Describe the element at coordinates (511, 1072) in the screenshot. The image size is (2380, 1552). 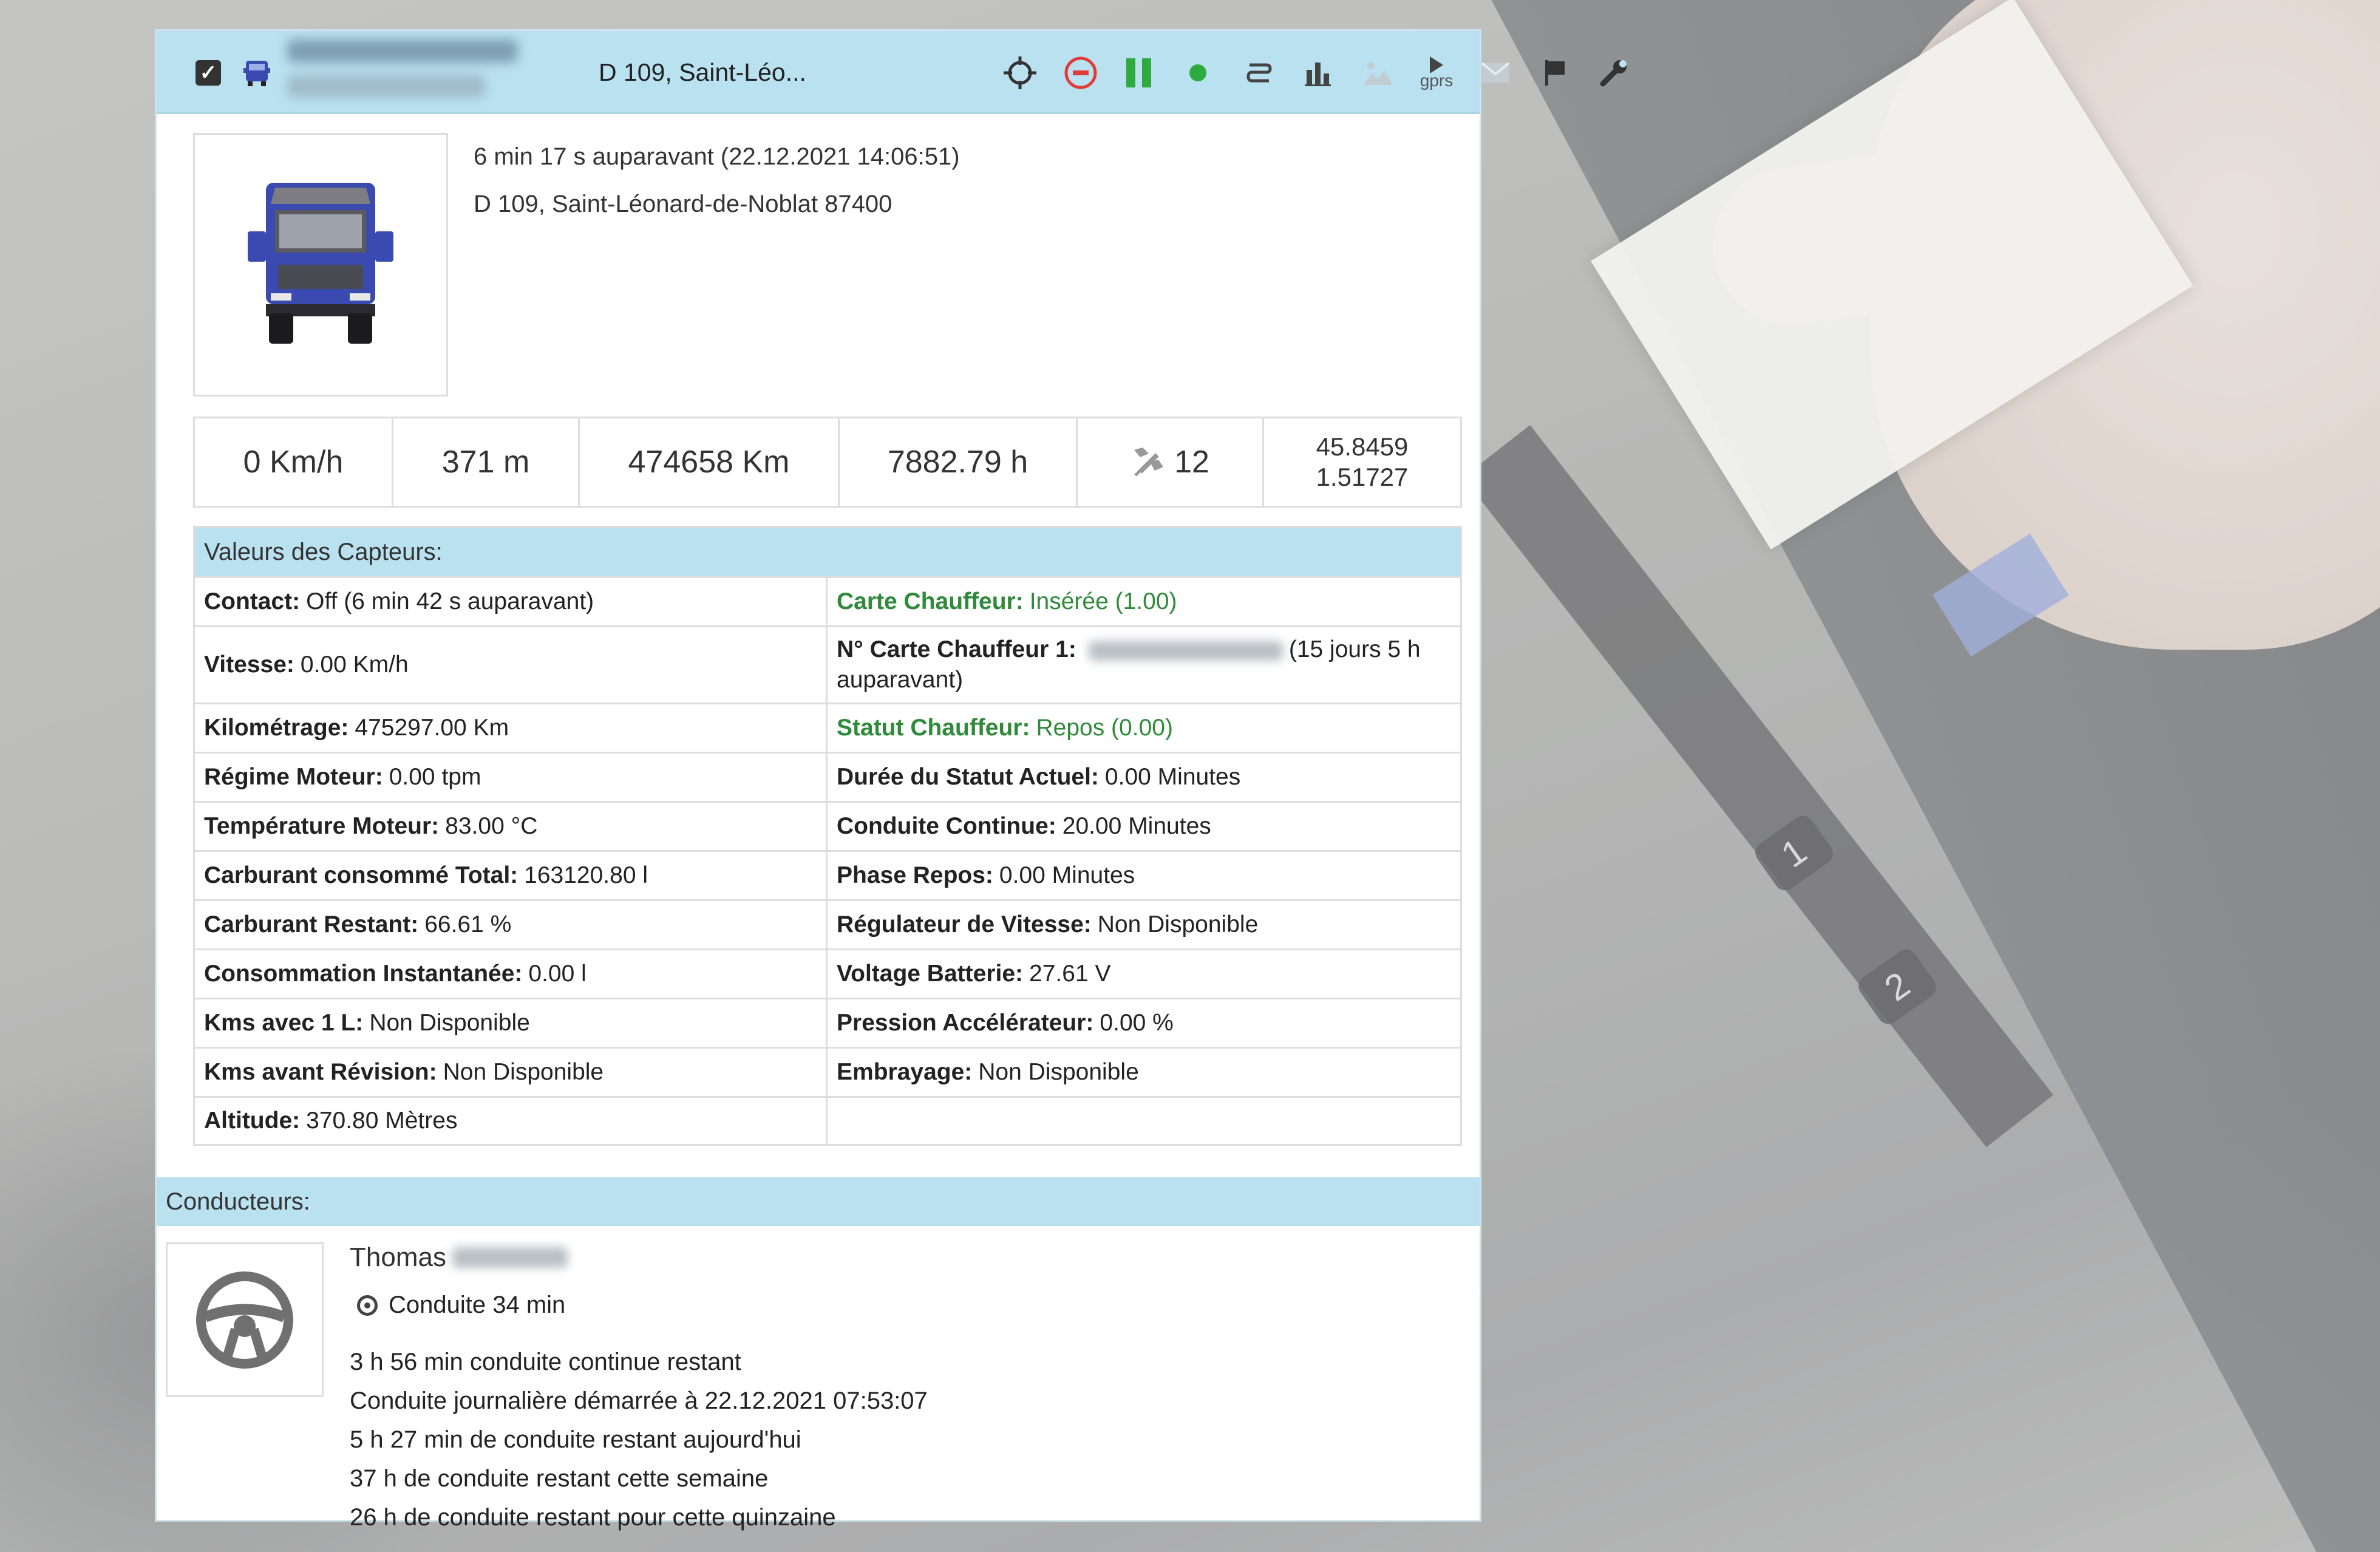
I see `sensor-cell: Kms avant Révision: Non Disponible` at that location.